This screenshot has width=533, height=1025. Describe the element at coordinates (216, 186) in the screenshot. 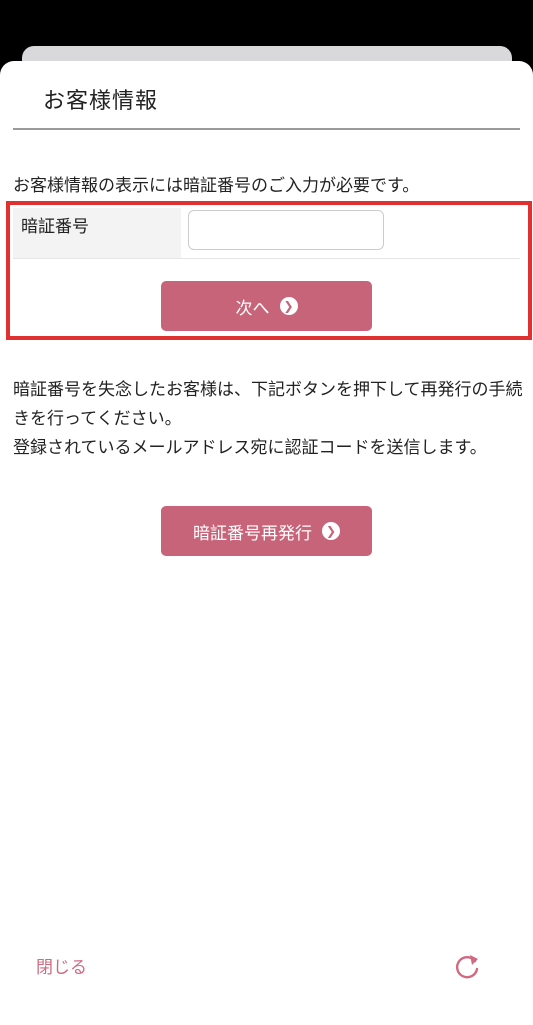

I see `intro-text: お客様情報の表示には暗証番号のご入力が必要です。` at that location.